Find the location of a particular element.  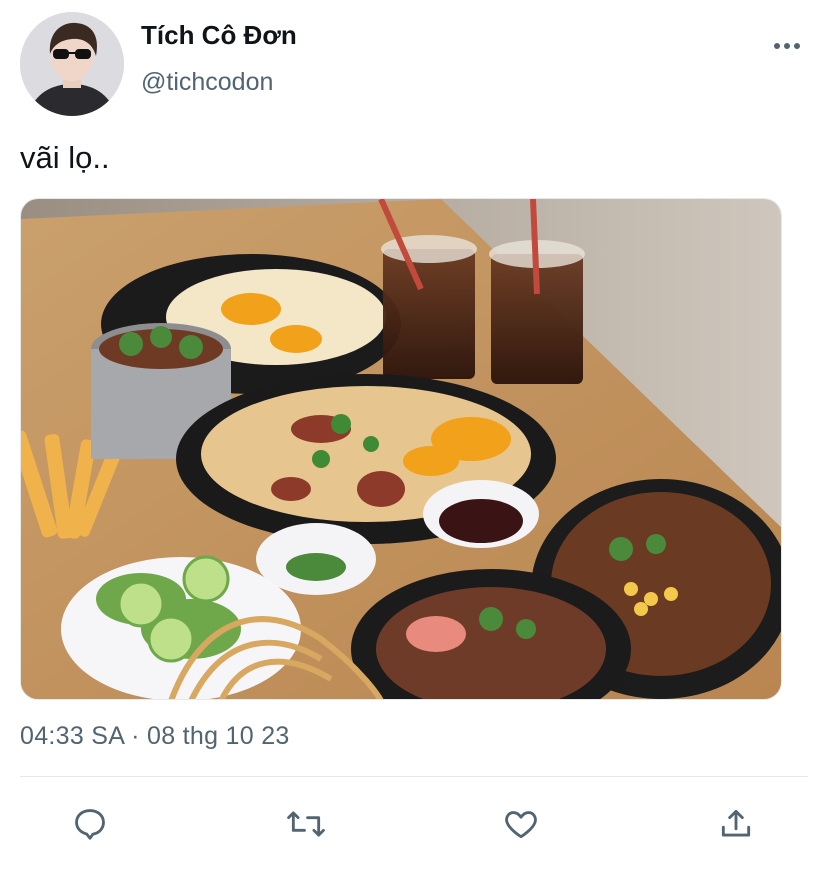

heart-icon is located at coordinates (521, 825).